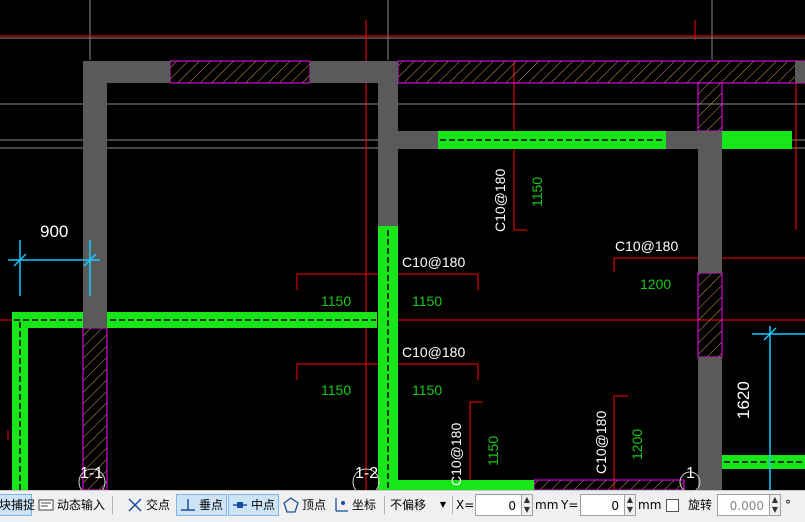 The height and width of the screenshot is (522, 805). Describe the element at coordinates (465, 505) in the screenshot. I see `x-label: X=` at that location.